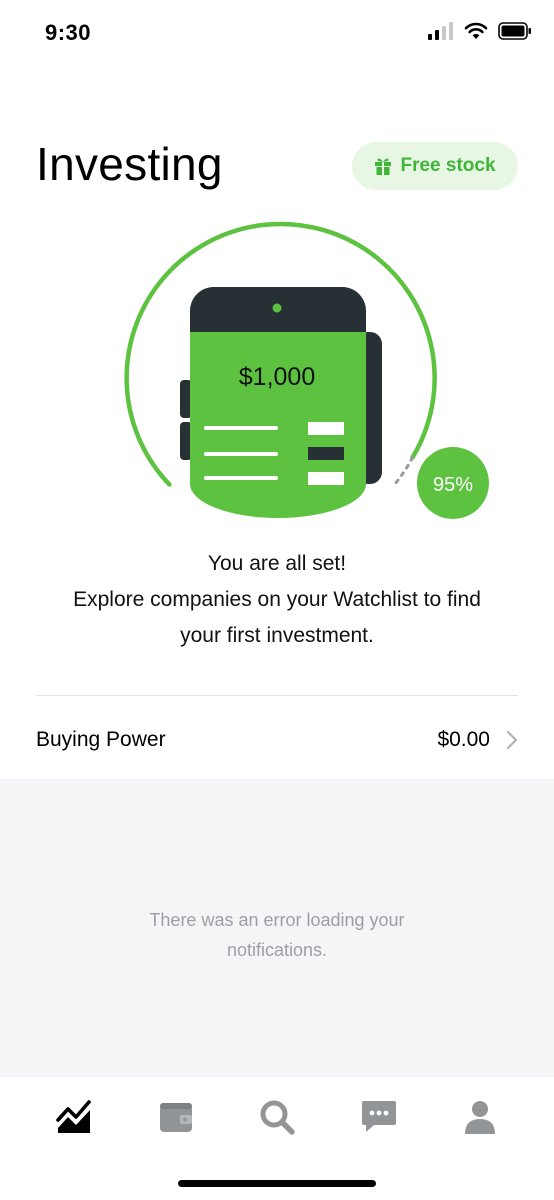  What do you see at coordinates (514, 31) in the screenshot?
I see `battery-icon` at bounding box center [514, 31].